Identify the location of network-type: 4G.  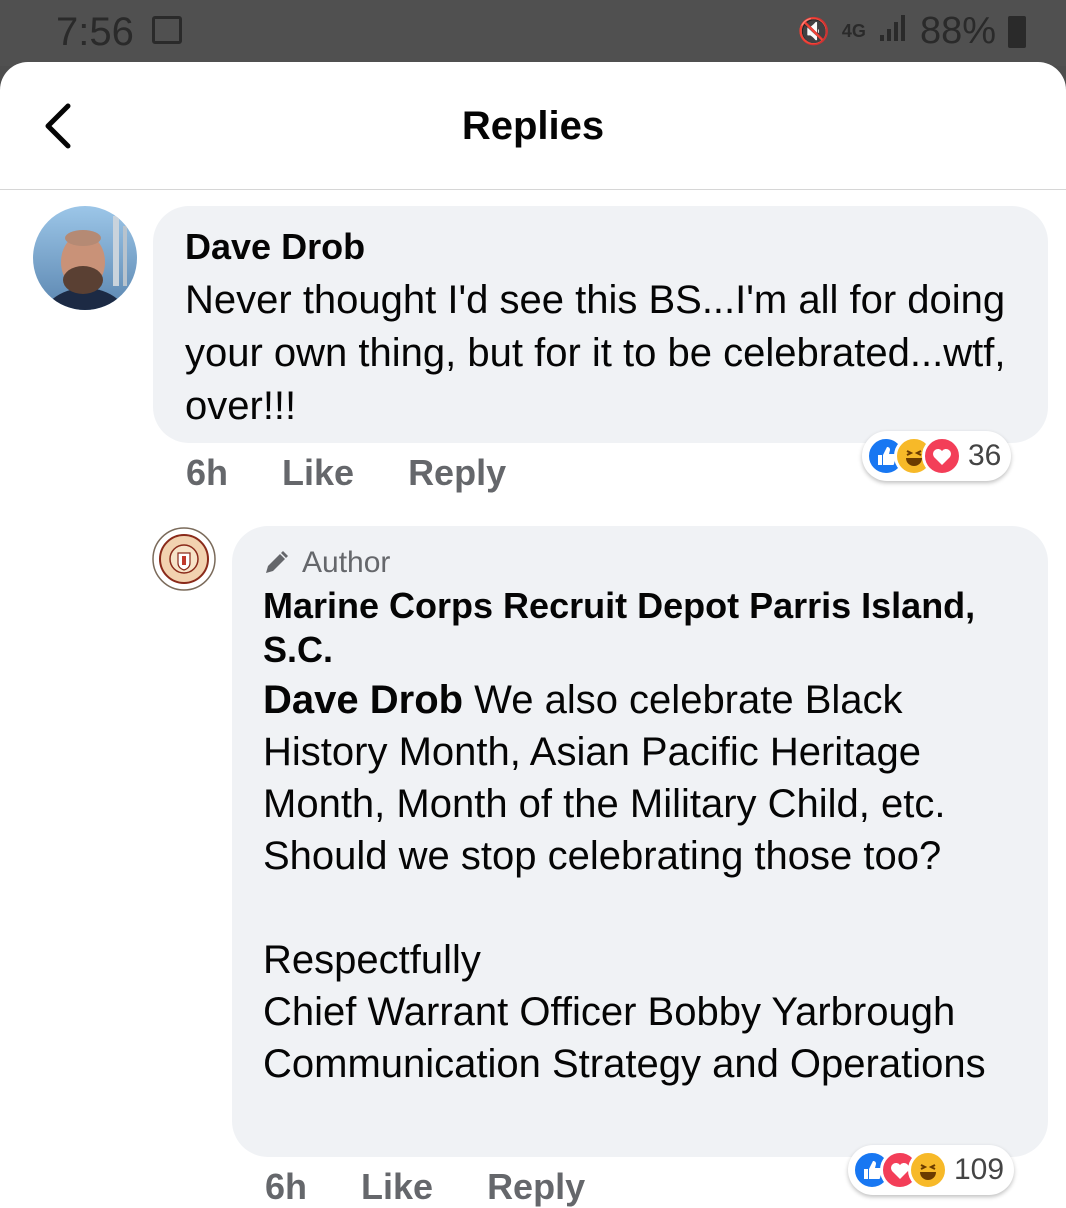
(853, 31).